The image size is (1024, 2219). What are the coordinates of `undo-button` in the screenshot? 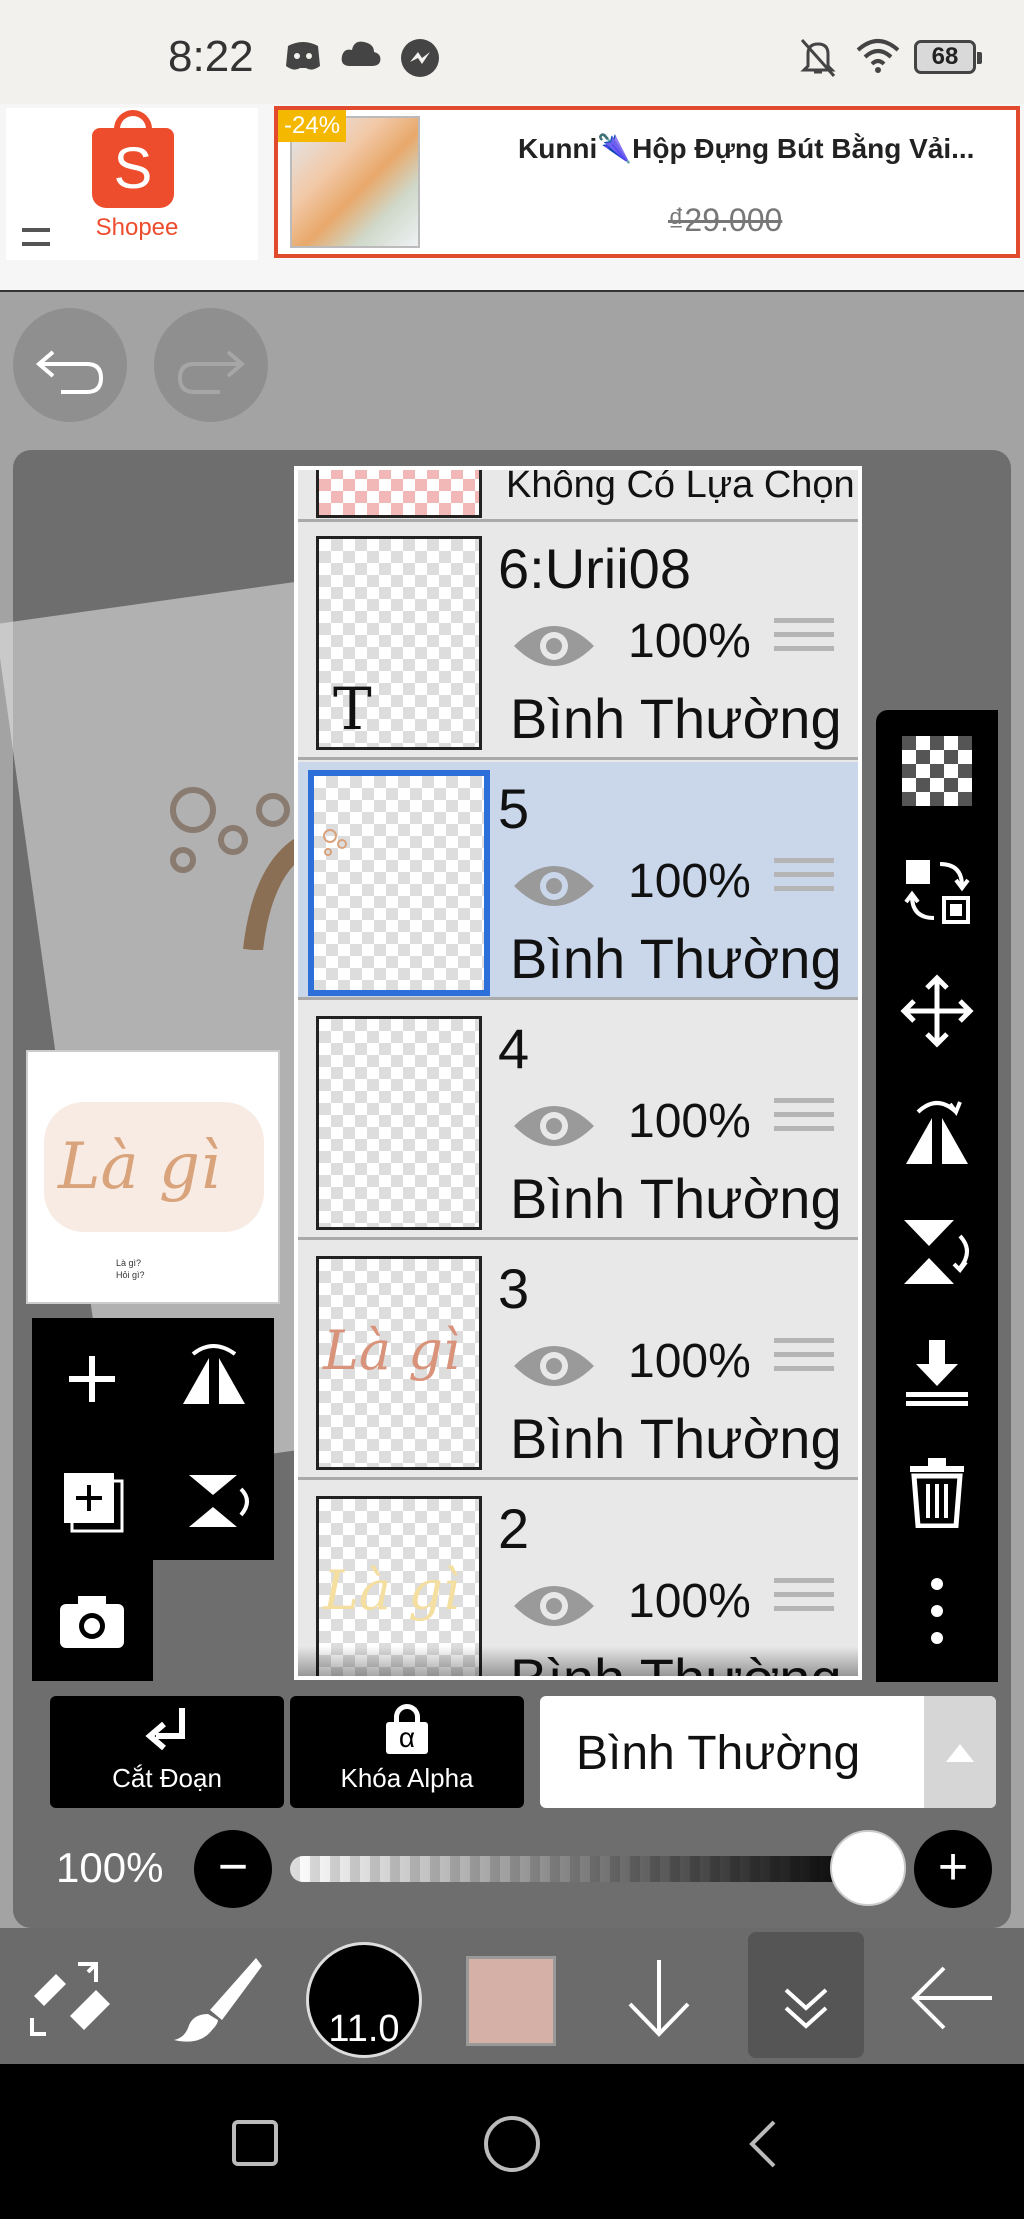 It's located at (70, 365).